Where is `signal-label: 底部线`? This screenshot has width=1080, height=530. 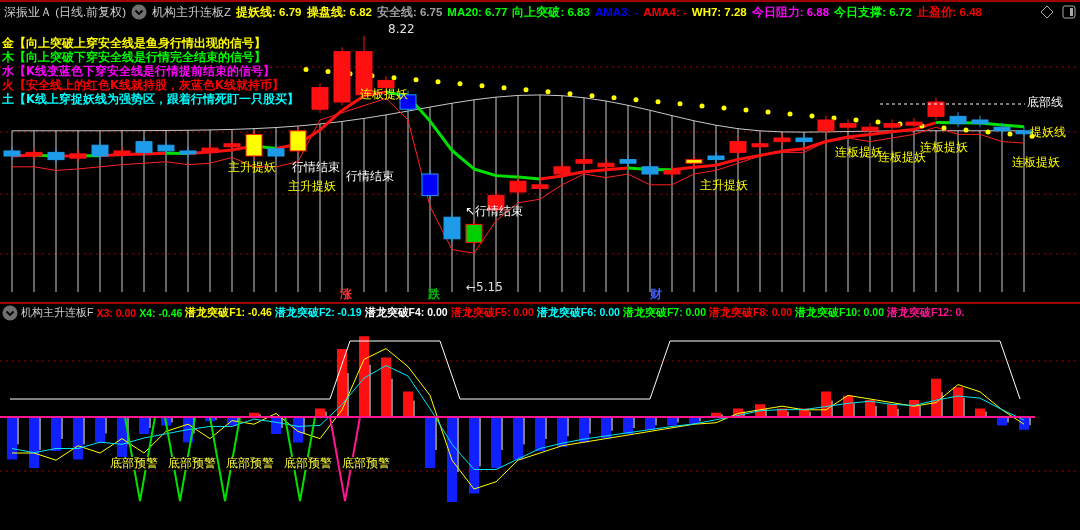 signal-label: 底部线 is located at coordinates (1045, 102).